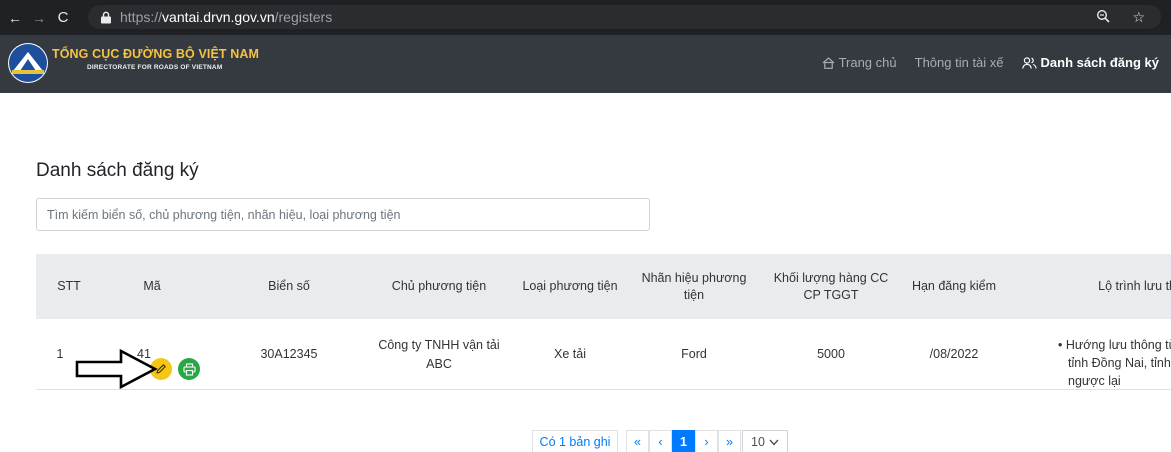 The height and width of the screenshot is (452, 1171). I want to click on nav-home-label: Trang chủ, so click(867, 62).